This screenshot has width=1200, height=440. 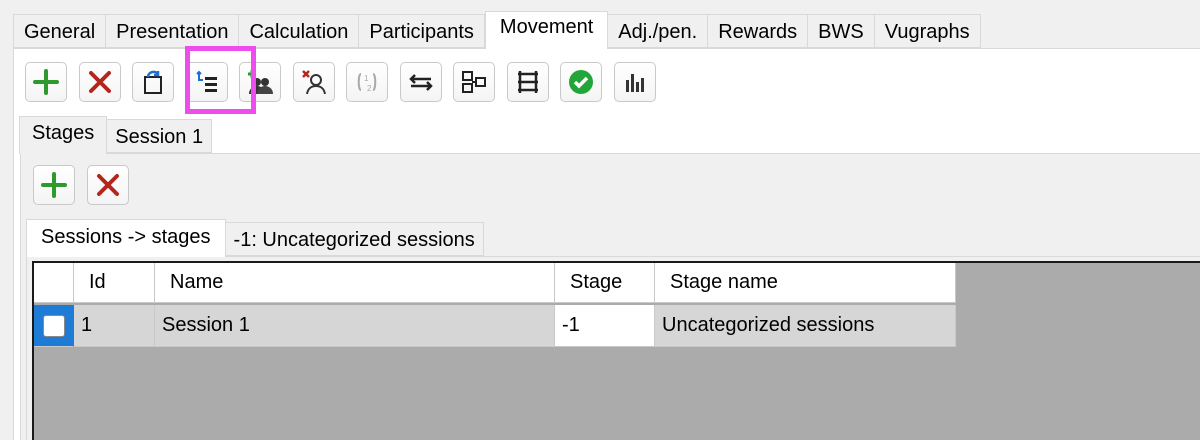 What do you see at coordinates (805, 326) in the screenshot?
I see `cell-stage-name: Uncategorized sessions` at bounding box center [805, 326].